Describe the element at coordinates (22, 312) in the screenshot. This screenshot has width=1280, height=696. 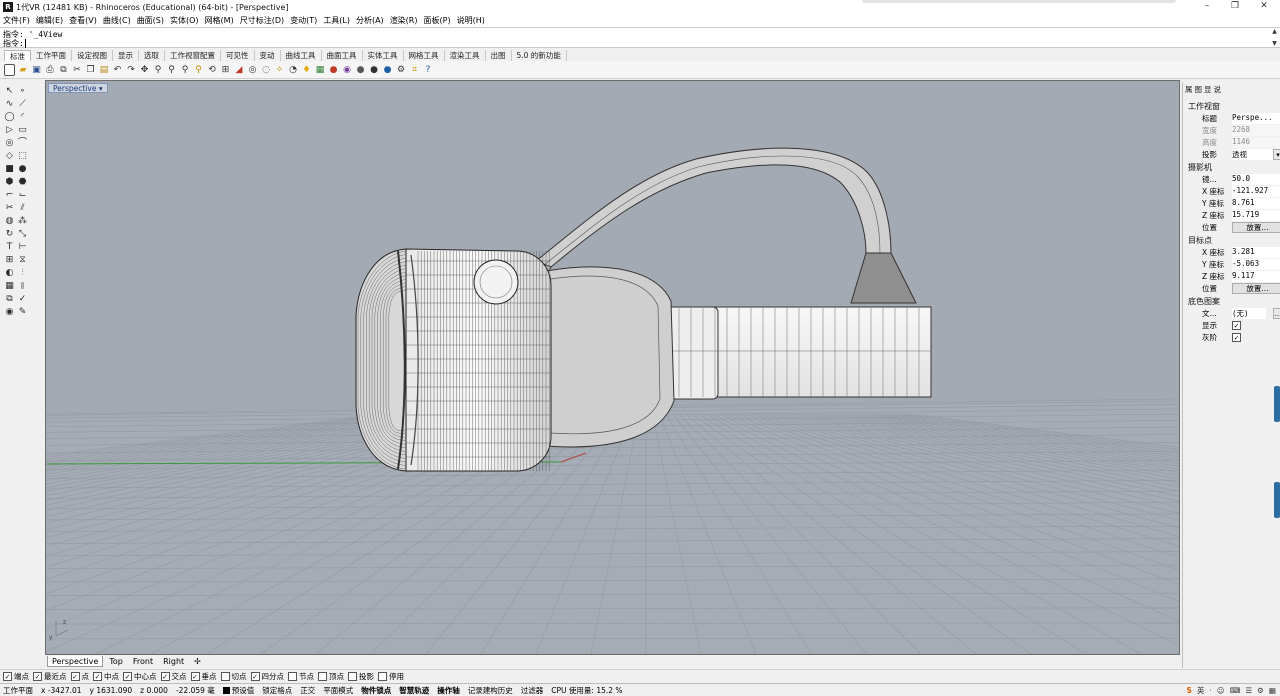
I see `material-tool-icon: ✎` at that location.